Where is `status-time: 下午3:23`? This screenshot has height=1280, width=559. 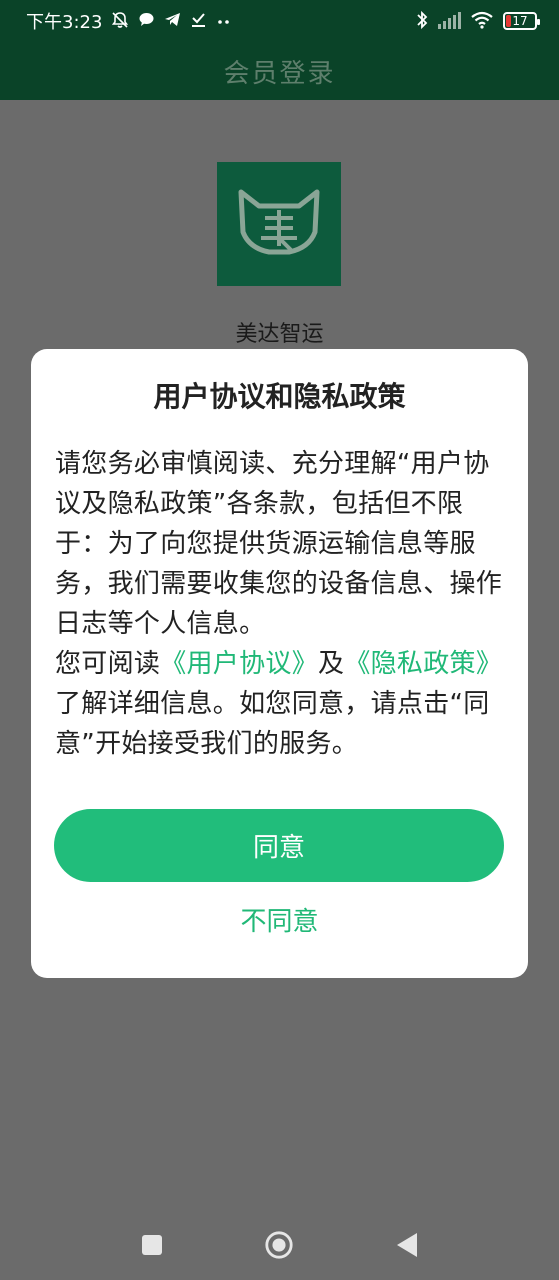 status-time: 下午3:23 is located at coordinates (64, 22).